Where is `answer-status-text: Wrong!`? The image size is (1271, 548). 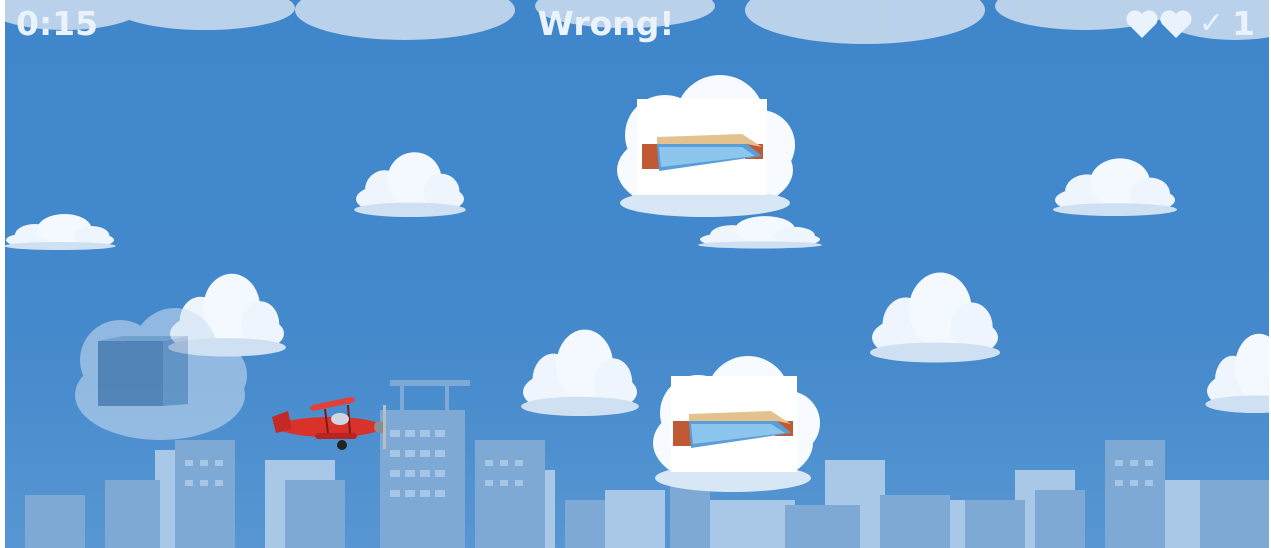 answer-status-text: Wrong! is located at coordinates (606, 23).